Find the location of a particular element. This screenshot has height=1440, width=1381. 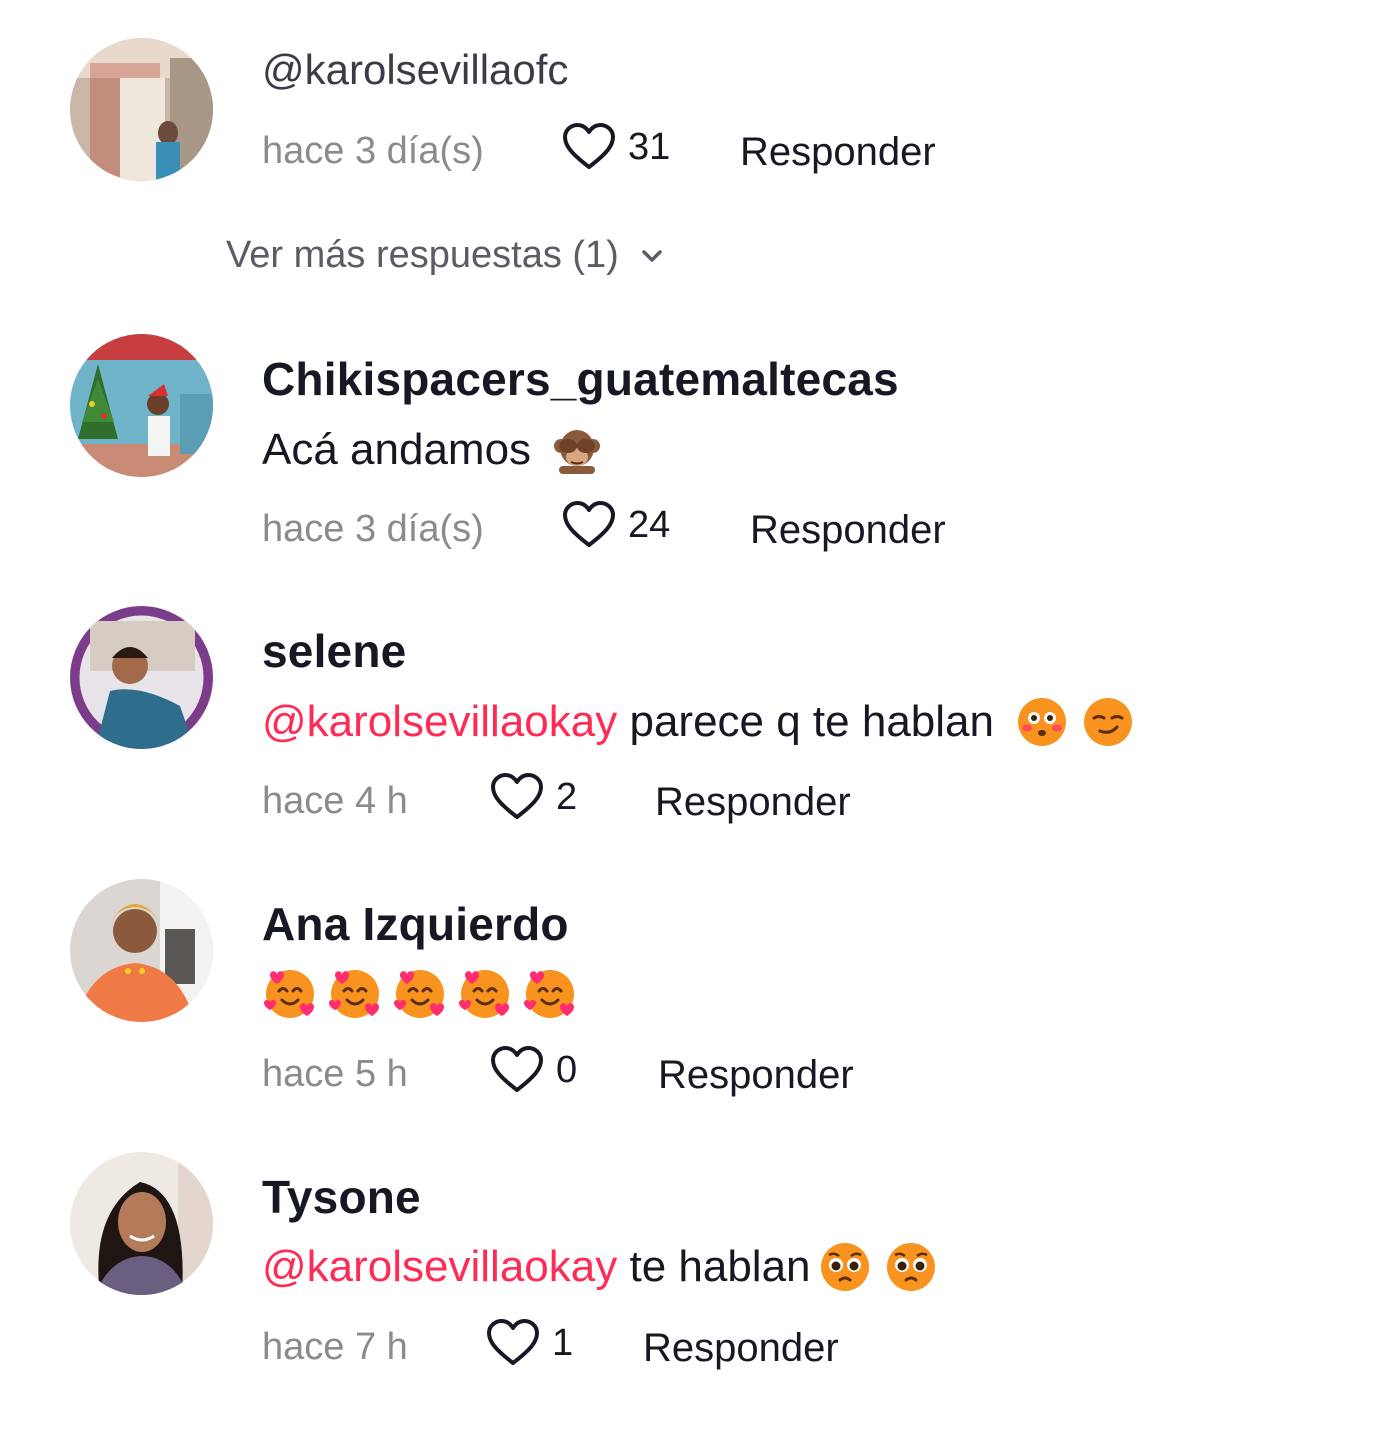

comment-time: hace 4 h is located at coordinates (335, 801).